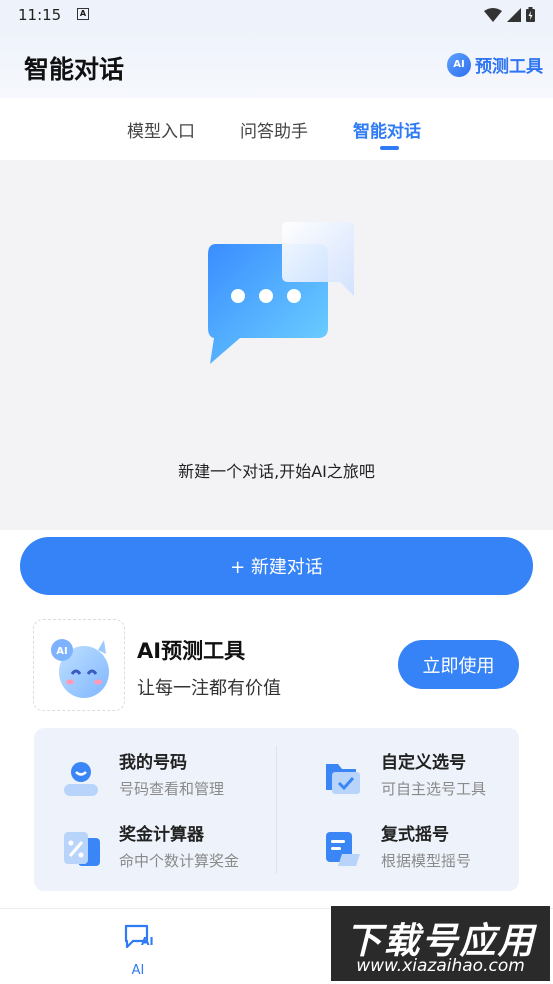 The width and height of the screenshot is (553, 984). What do you see at coordinates (493, 14) in the screenshot?
I see `wifi-icon` at bounding box center [493, 14].